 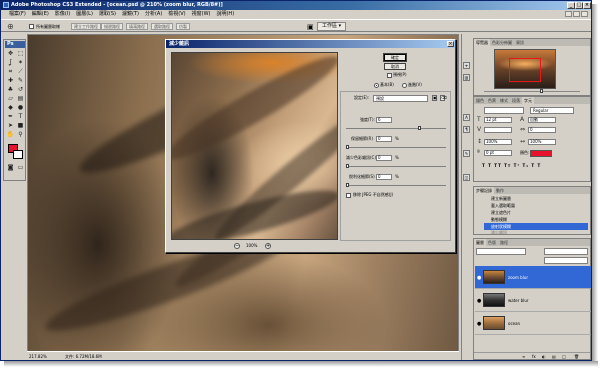 What do you see at coordinates (18, 154) in the screenshot?
I see `background-color-swatch` at bounding box center [18, 154].